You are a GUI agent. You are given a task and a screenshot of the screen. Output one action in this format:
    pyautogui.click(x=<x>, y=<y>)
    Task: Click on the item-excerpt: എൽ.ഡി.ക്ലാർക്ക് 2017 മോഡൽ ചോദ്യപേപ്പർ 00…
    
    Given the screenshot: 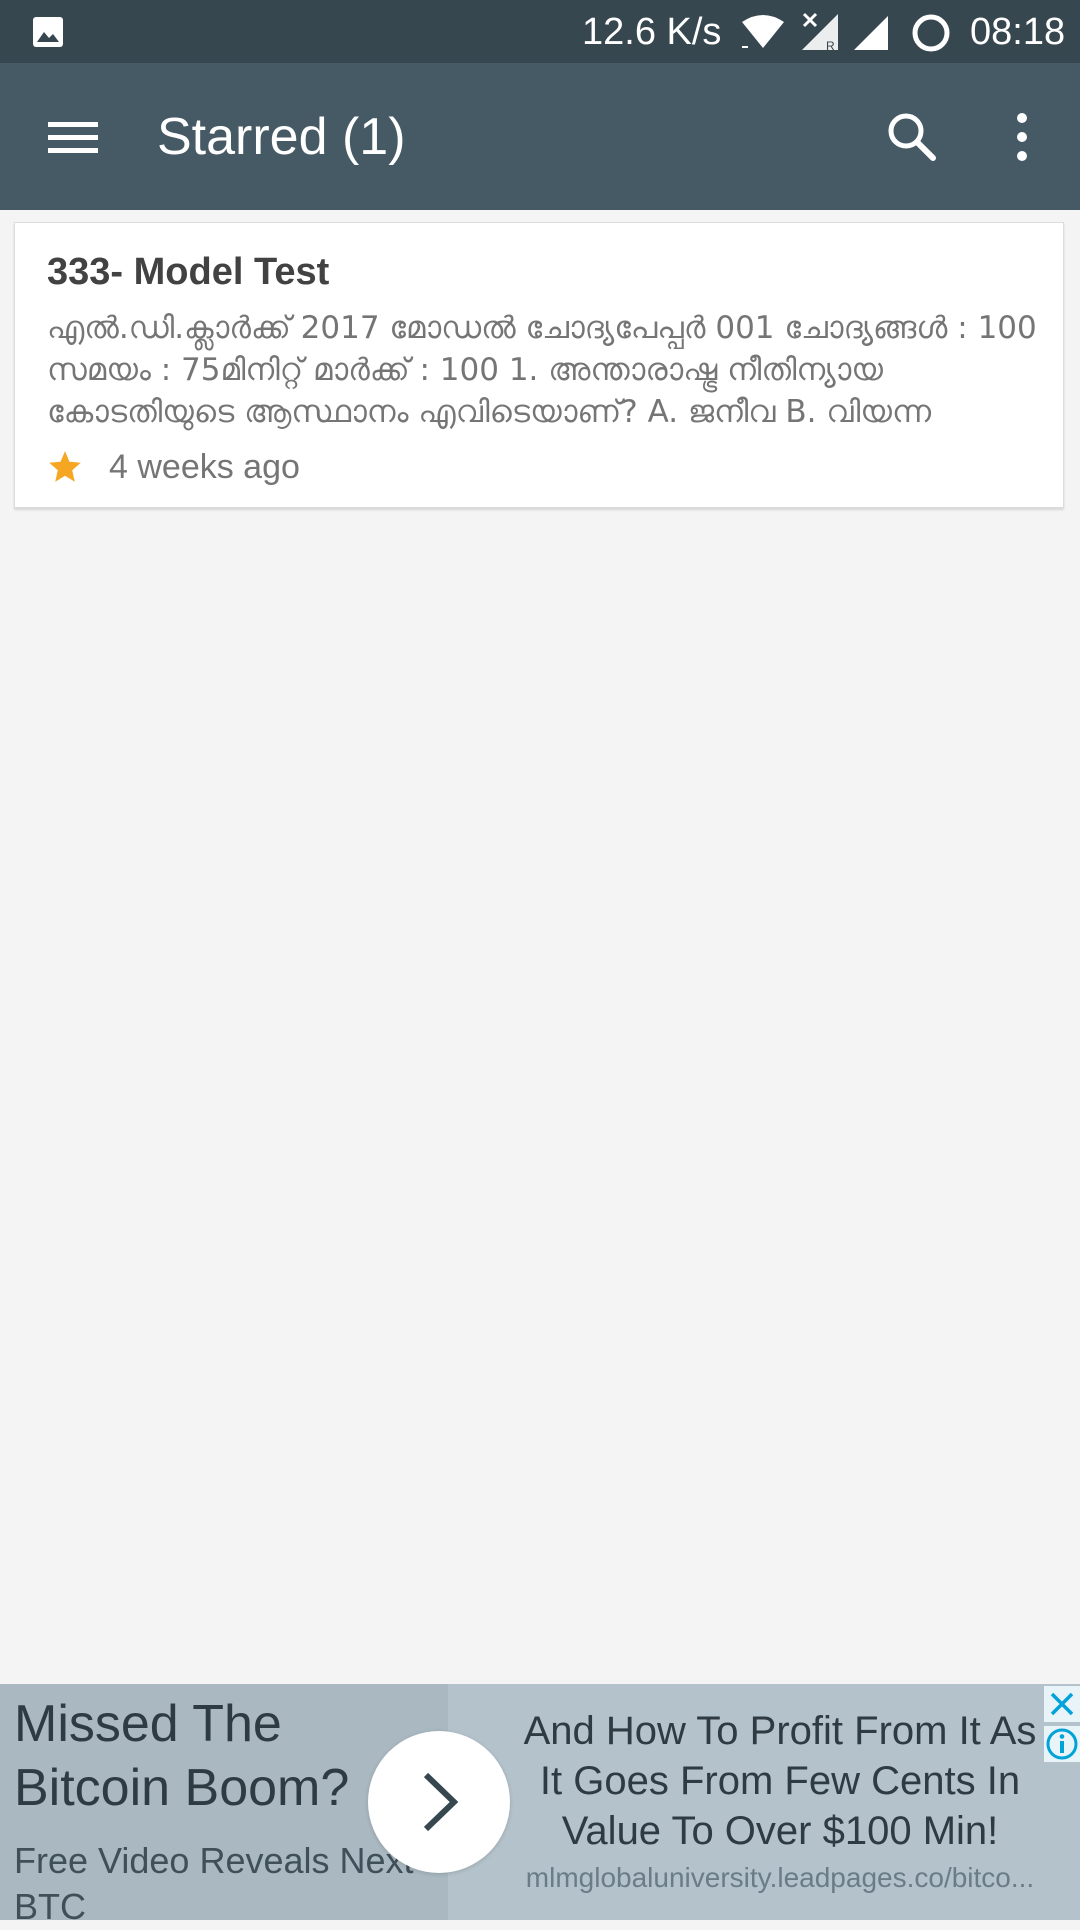 What is the action you would take?
    pyautogui.click(x=542, y=370)
    